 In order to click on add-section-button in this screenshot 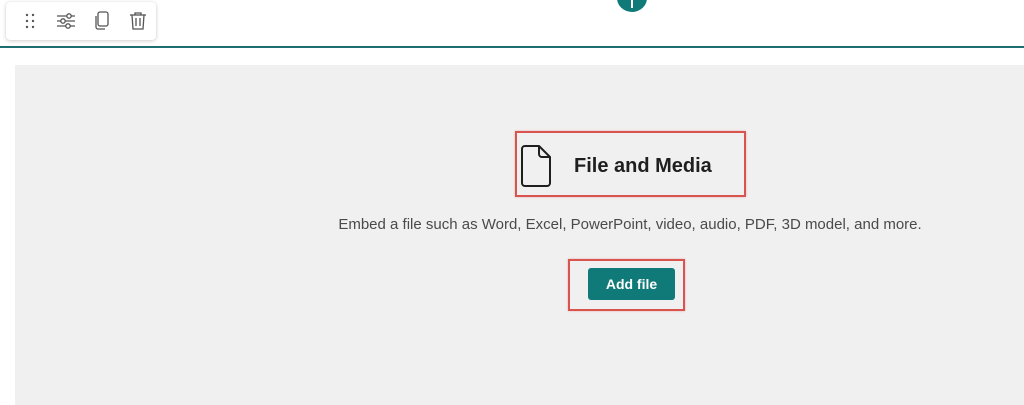, I will do `click(632, 6)`.